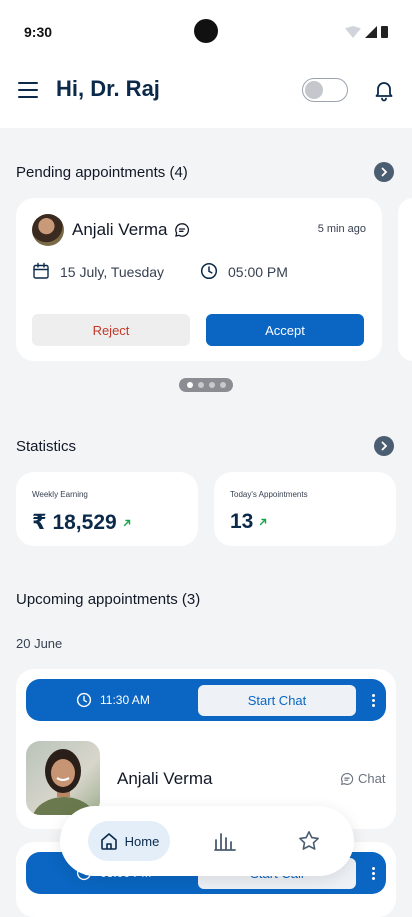 The image size is (412, 917). What do you see at coordinates (325, 90) in the screenshot?
I see `availability-toggle` at bounding box center [325, 90].